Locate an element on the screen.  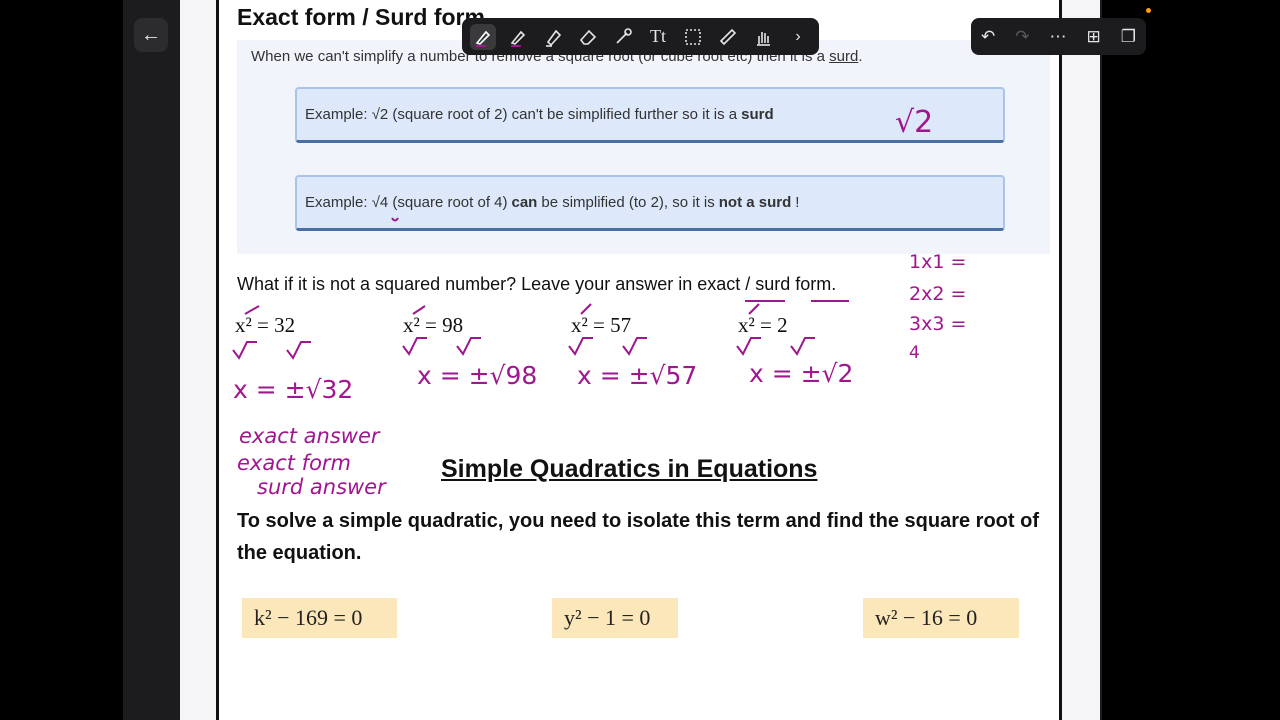
eraser-icon is located at coordinates (588, 37).